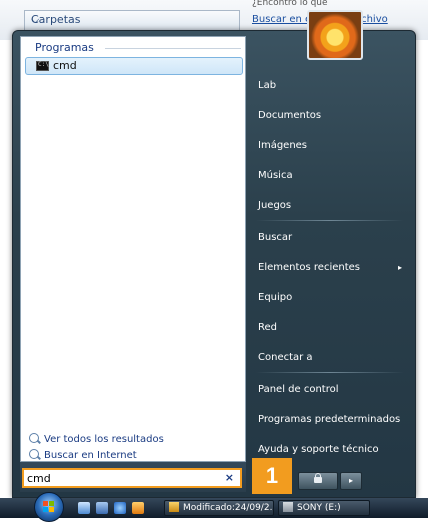 The image size is (428, 522). I want to click on show-desktop-icon, so click(84, 508).